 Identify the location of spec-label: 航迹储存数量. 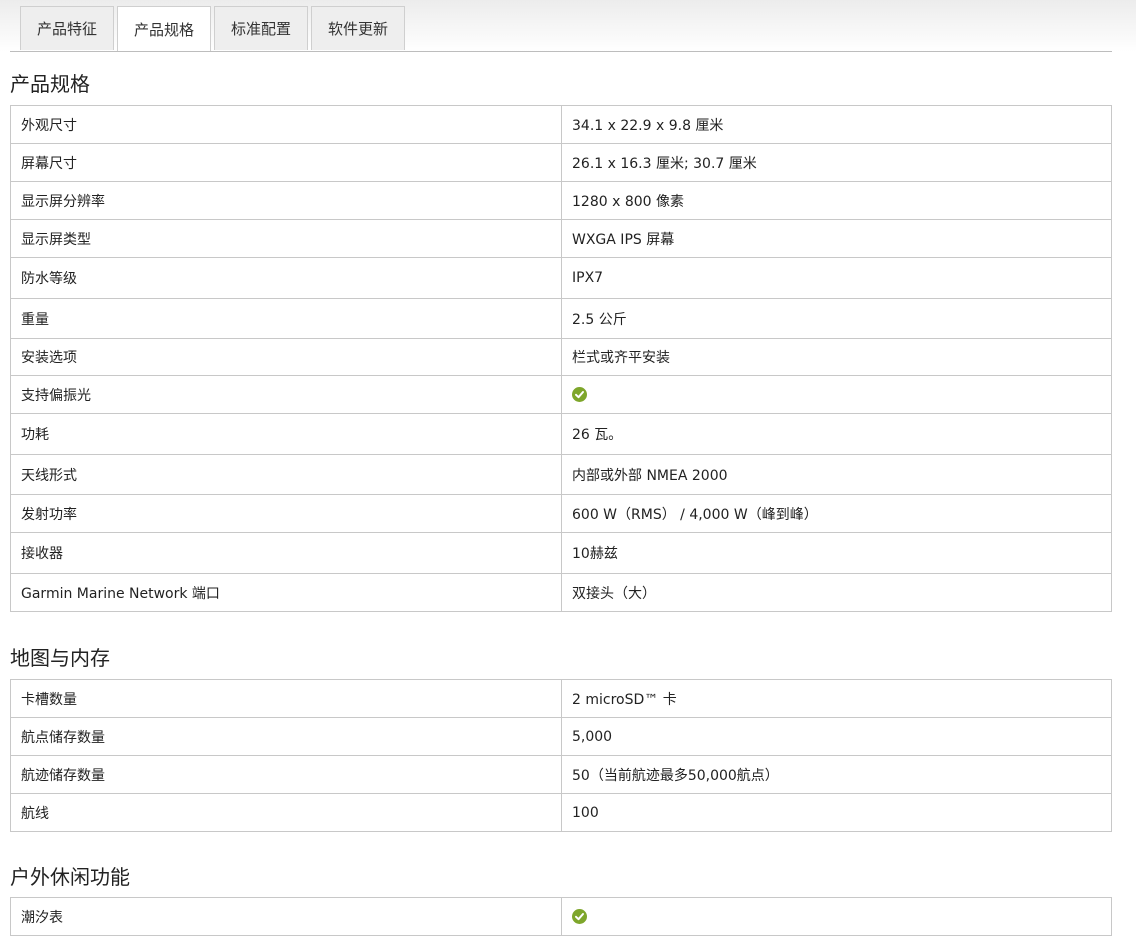
(286, 774).